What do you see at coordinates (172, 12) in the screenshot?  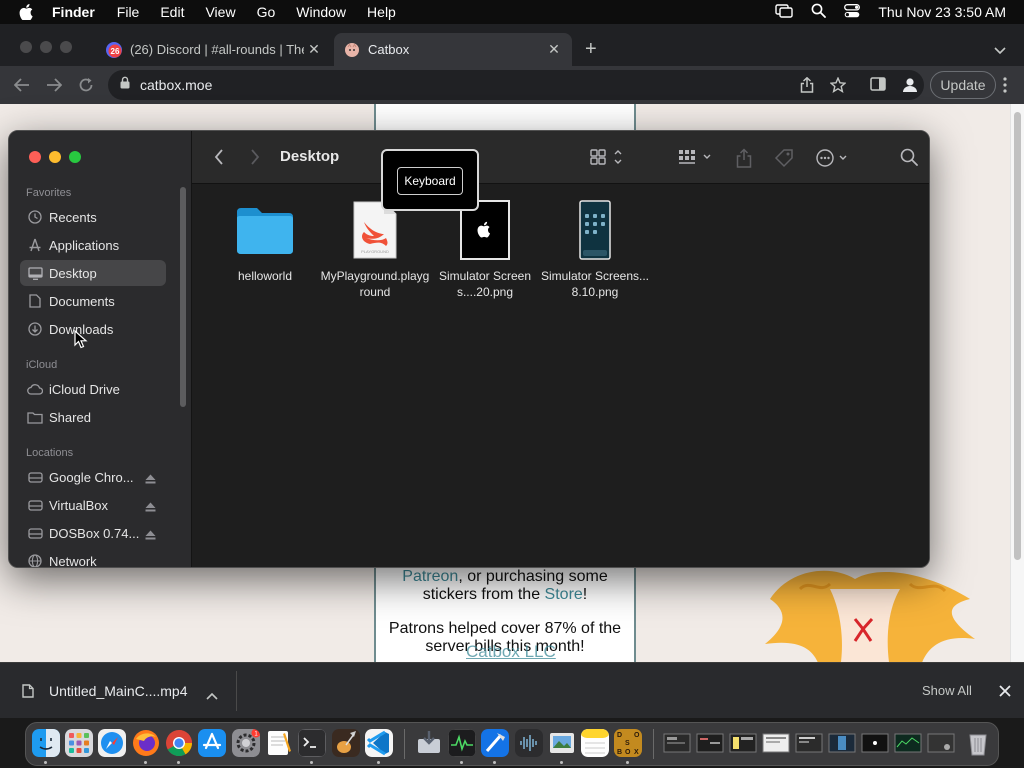 I see `menu-edit: Edit` at bounding box center [172, 12].